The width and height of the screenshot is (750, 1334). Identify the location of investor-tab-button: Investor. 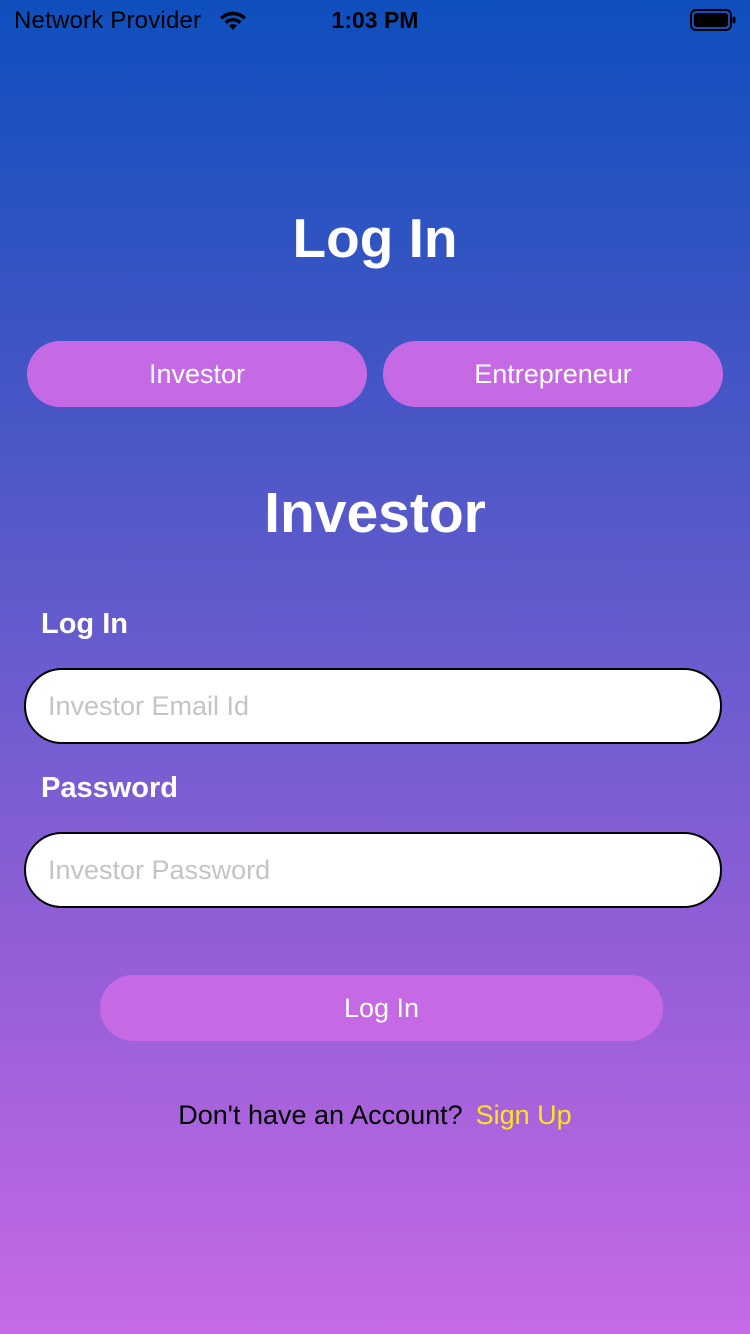
(197, 374).